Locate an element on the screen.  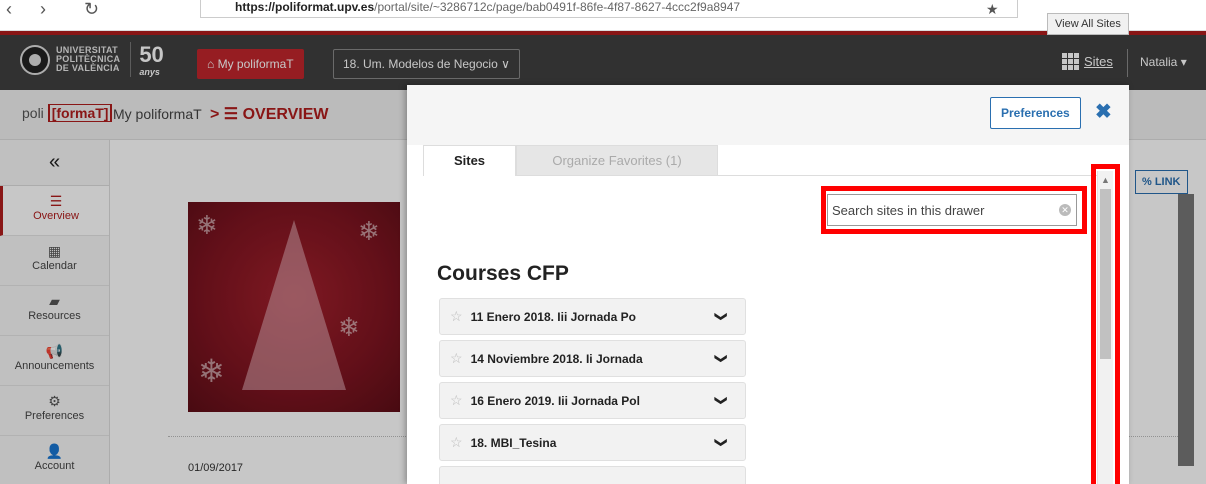
view-all-sites-tooltip: View All Sites is located at coordinates (1088, 24).